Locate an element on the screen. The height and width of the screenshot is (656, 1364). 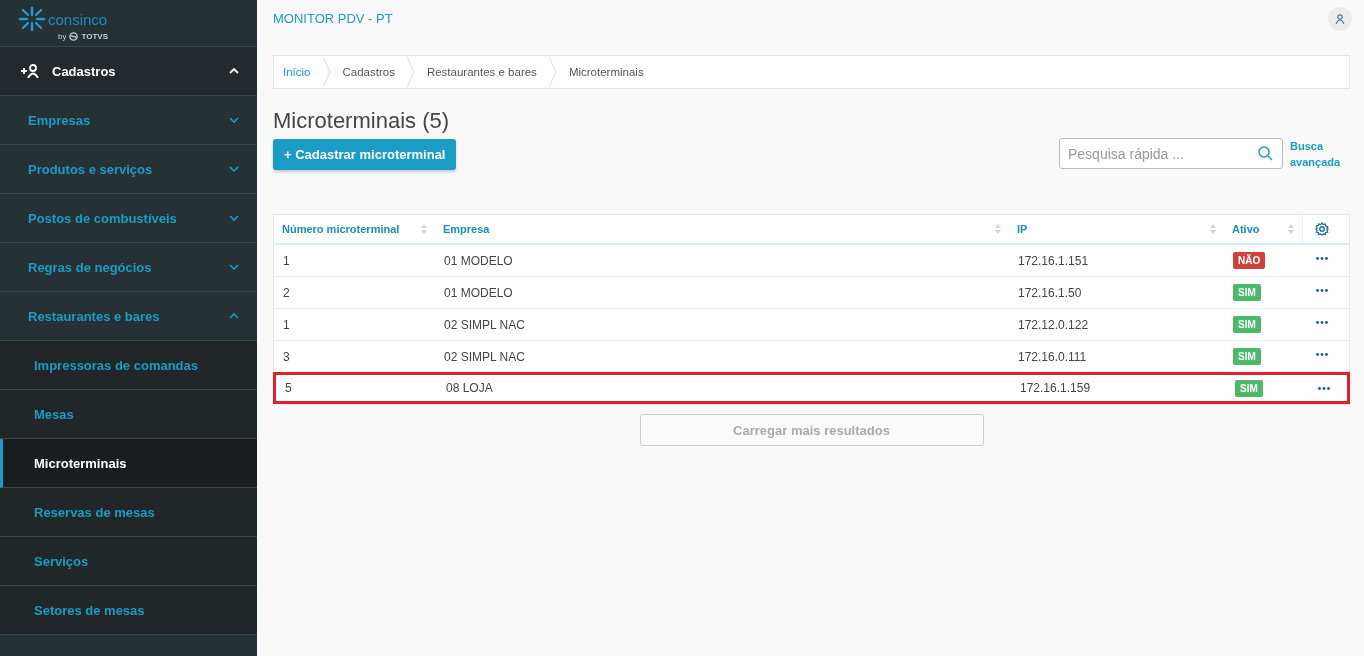
nav-subitem: Setores de mesas is located at coordinates (128, 610).